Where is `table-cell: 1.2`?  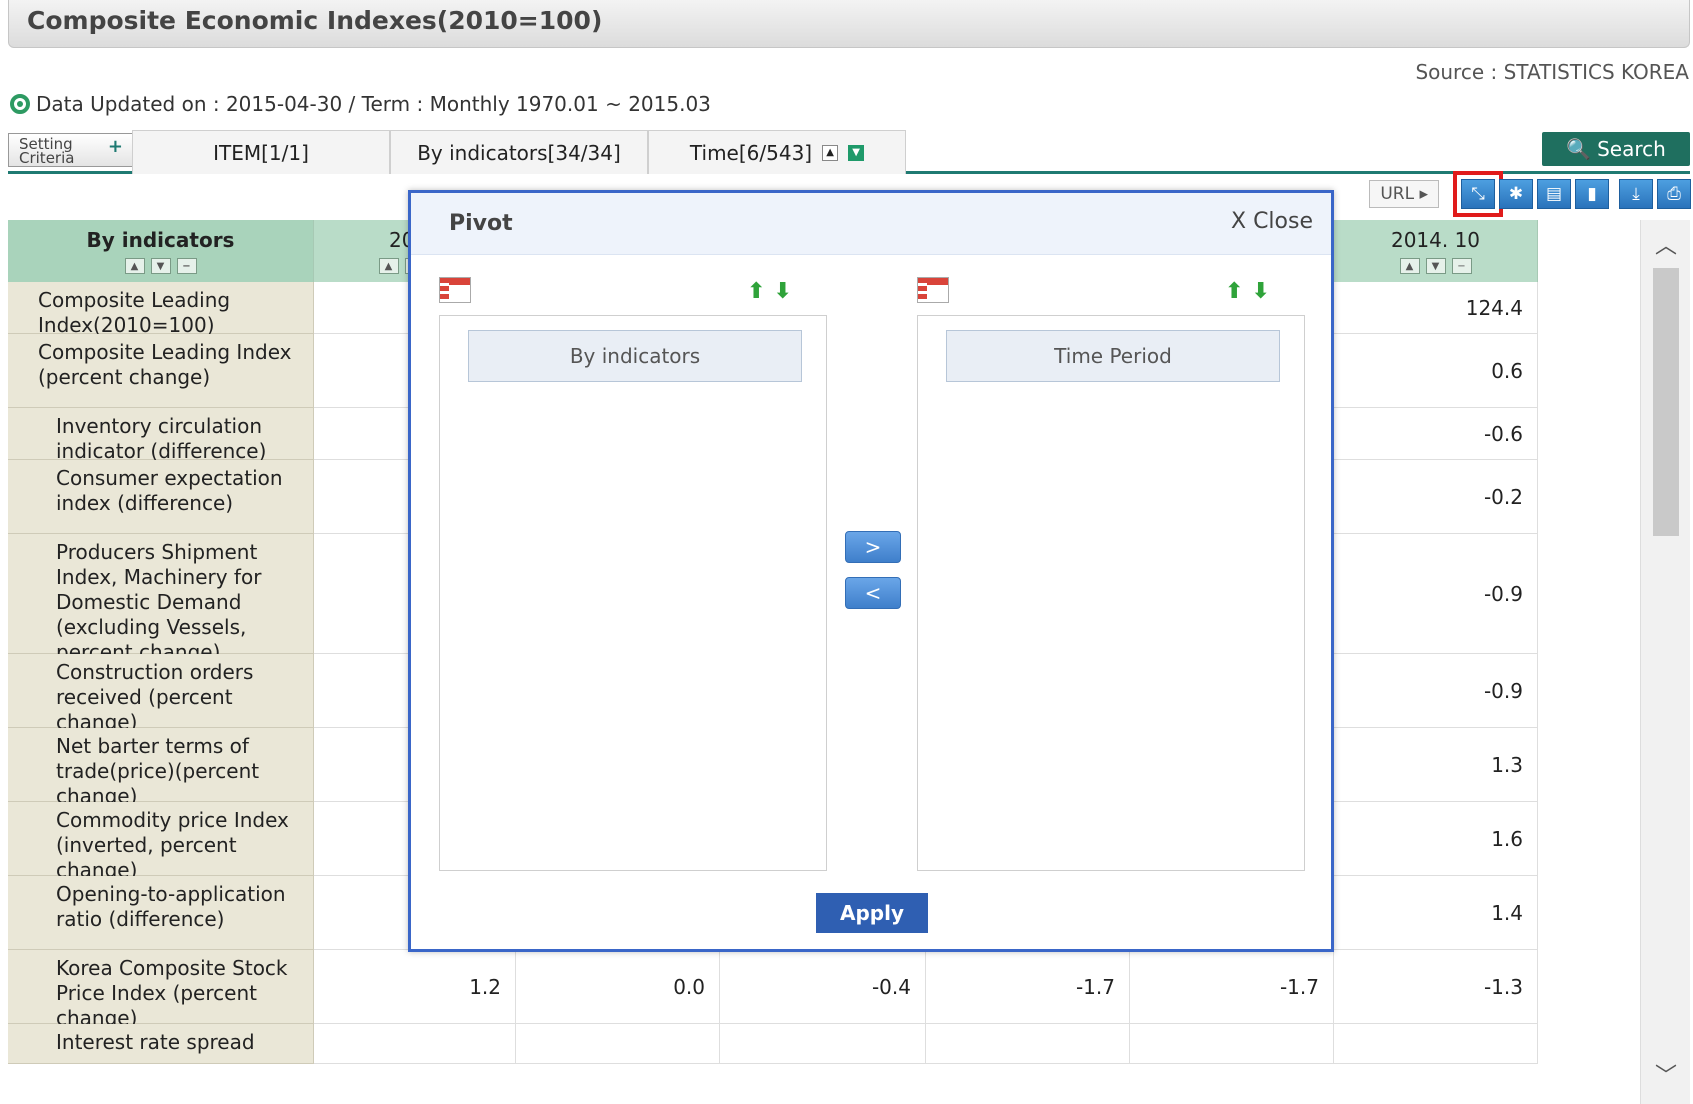
table-cell: 1.2 is located at coordinates (415, 987).